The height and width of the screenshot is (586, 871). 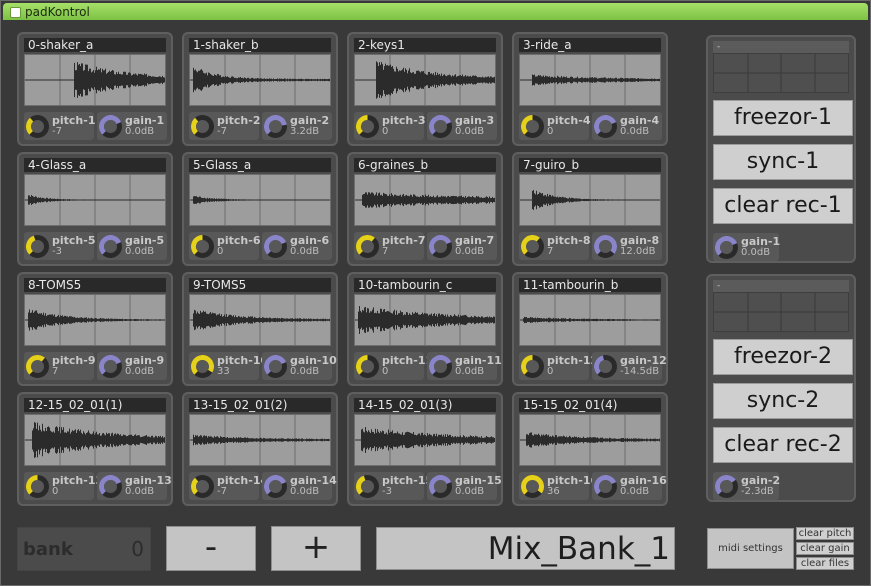 What do you see at coordinates (825, 533) in the screenshot?
I see `clear-pitch-button: clear pitch` at bounding box center [825, 533].